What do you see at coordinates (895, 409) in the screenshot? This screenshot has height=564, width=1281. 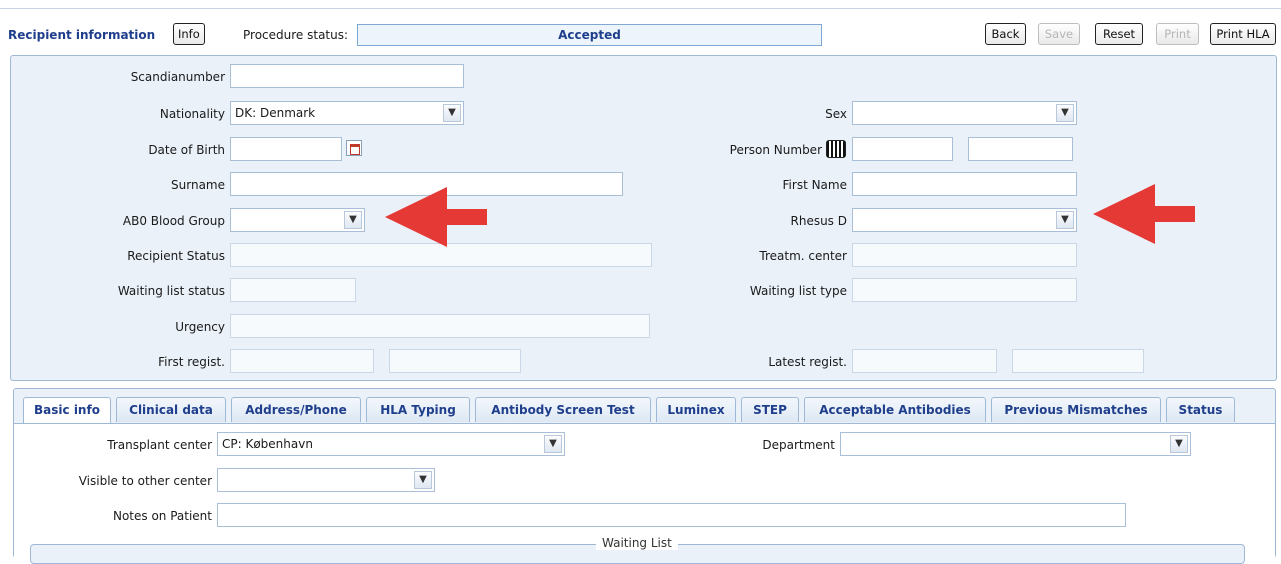 I see `tab-acceptable-antibodies: Acceptable Antibodies` at bounding box center [895, 409].